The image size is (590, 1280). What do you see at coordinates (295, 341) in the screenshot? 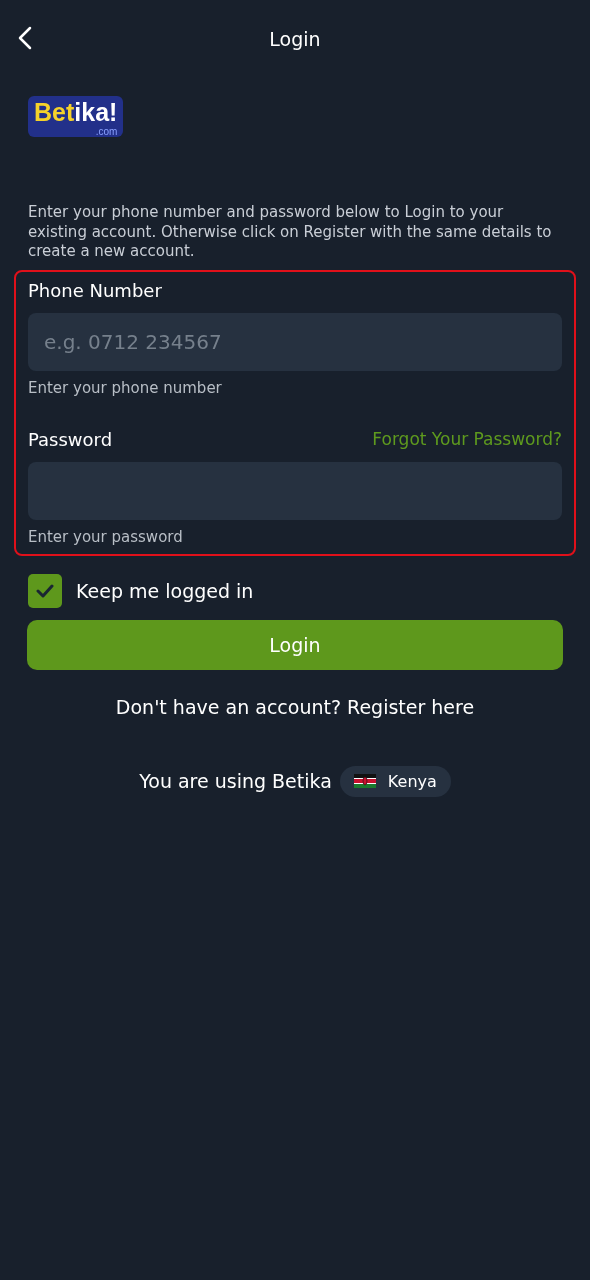
I see `phone-input-field: e.g. 0712 234567` at bounding box center [295, 341].